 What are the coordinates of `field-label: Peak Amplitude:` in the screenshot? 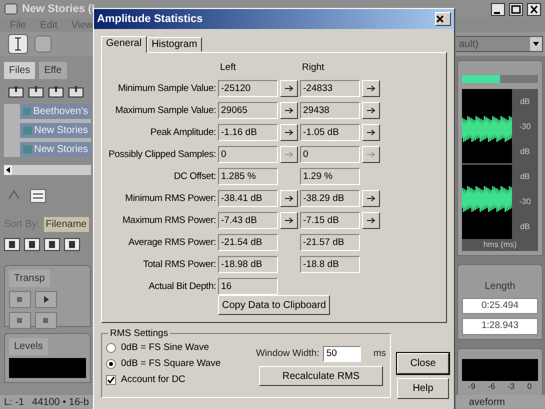 It's located at (182, 133).